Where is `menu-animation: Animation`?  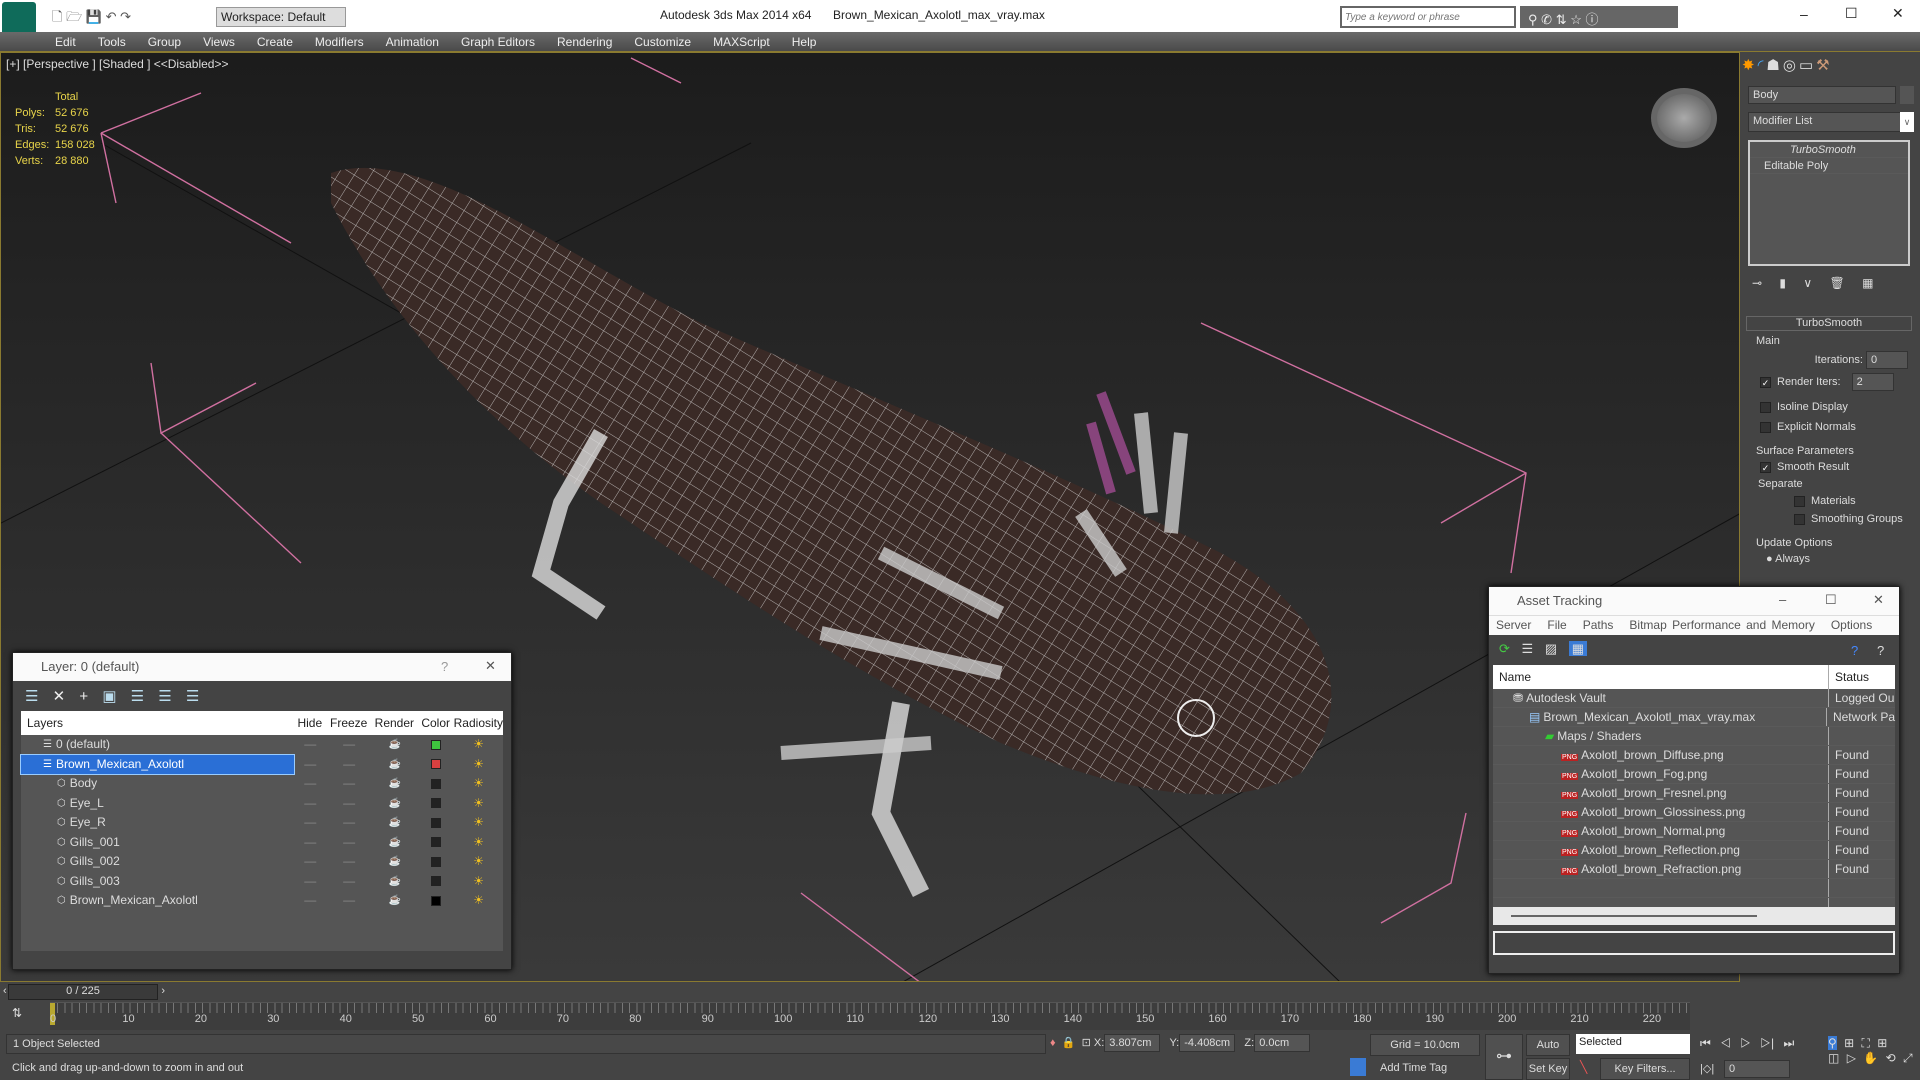 menu-animation: Animation is located at coordinates (412, 40).